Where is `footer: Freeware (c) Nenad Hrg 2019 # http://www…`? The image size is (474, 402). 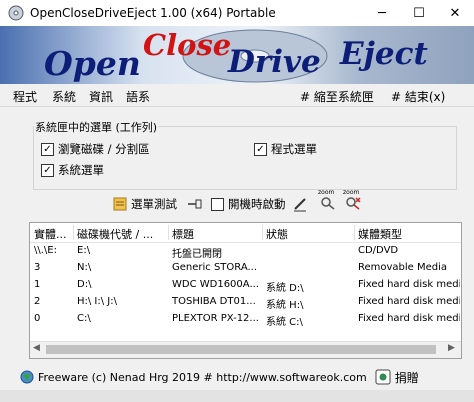 footer: Freeware (c) Nenad Hrg 2019 # http://www… is located at coordinates (237, 377).